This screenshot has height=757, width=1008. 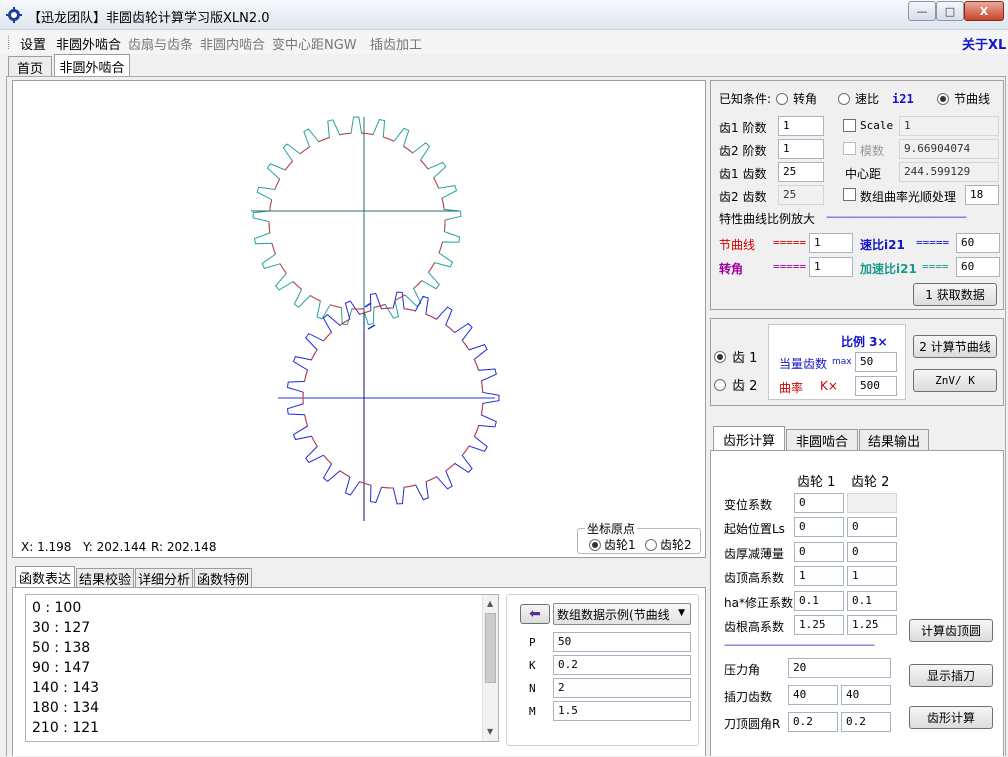 I want to click on znv-k-button: ZnV/ K, so click(x=955, y=380).